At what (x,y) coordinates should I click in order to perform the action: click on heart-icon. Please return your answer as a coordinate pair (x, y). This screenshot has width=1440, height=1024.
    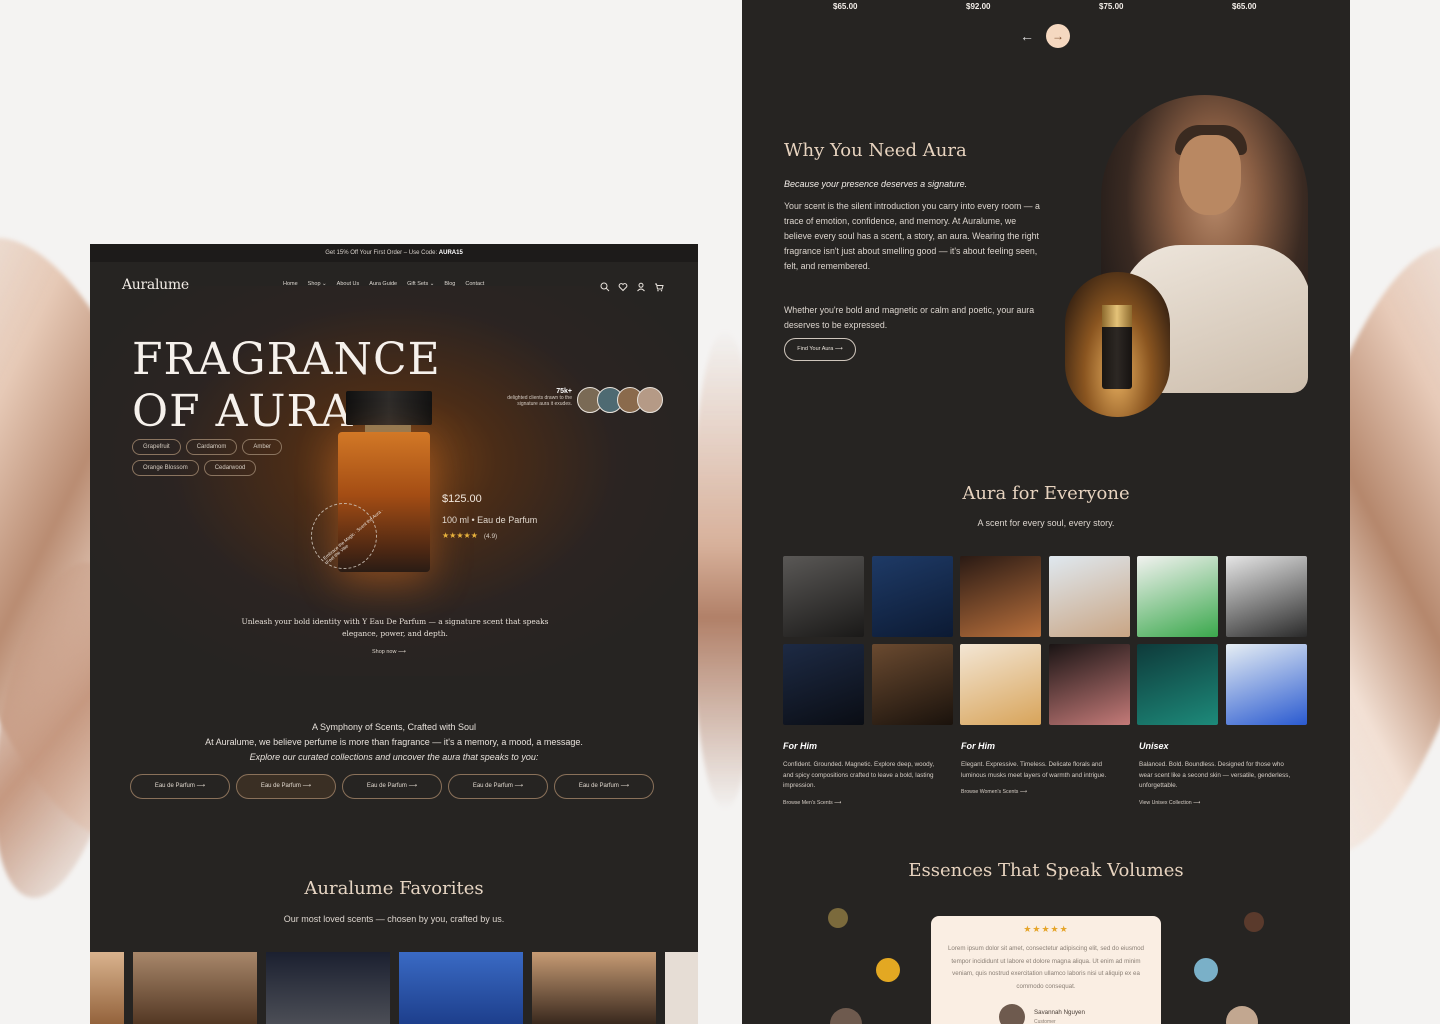
    Looking at the image, I should click on (623, 285).